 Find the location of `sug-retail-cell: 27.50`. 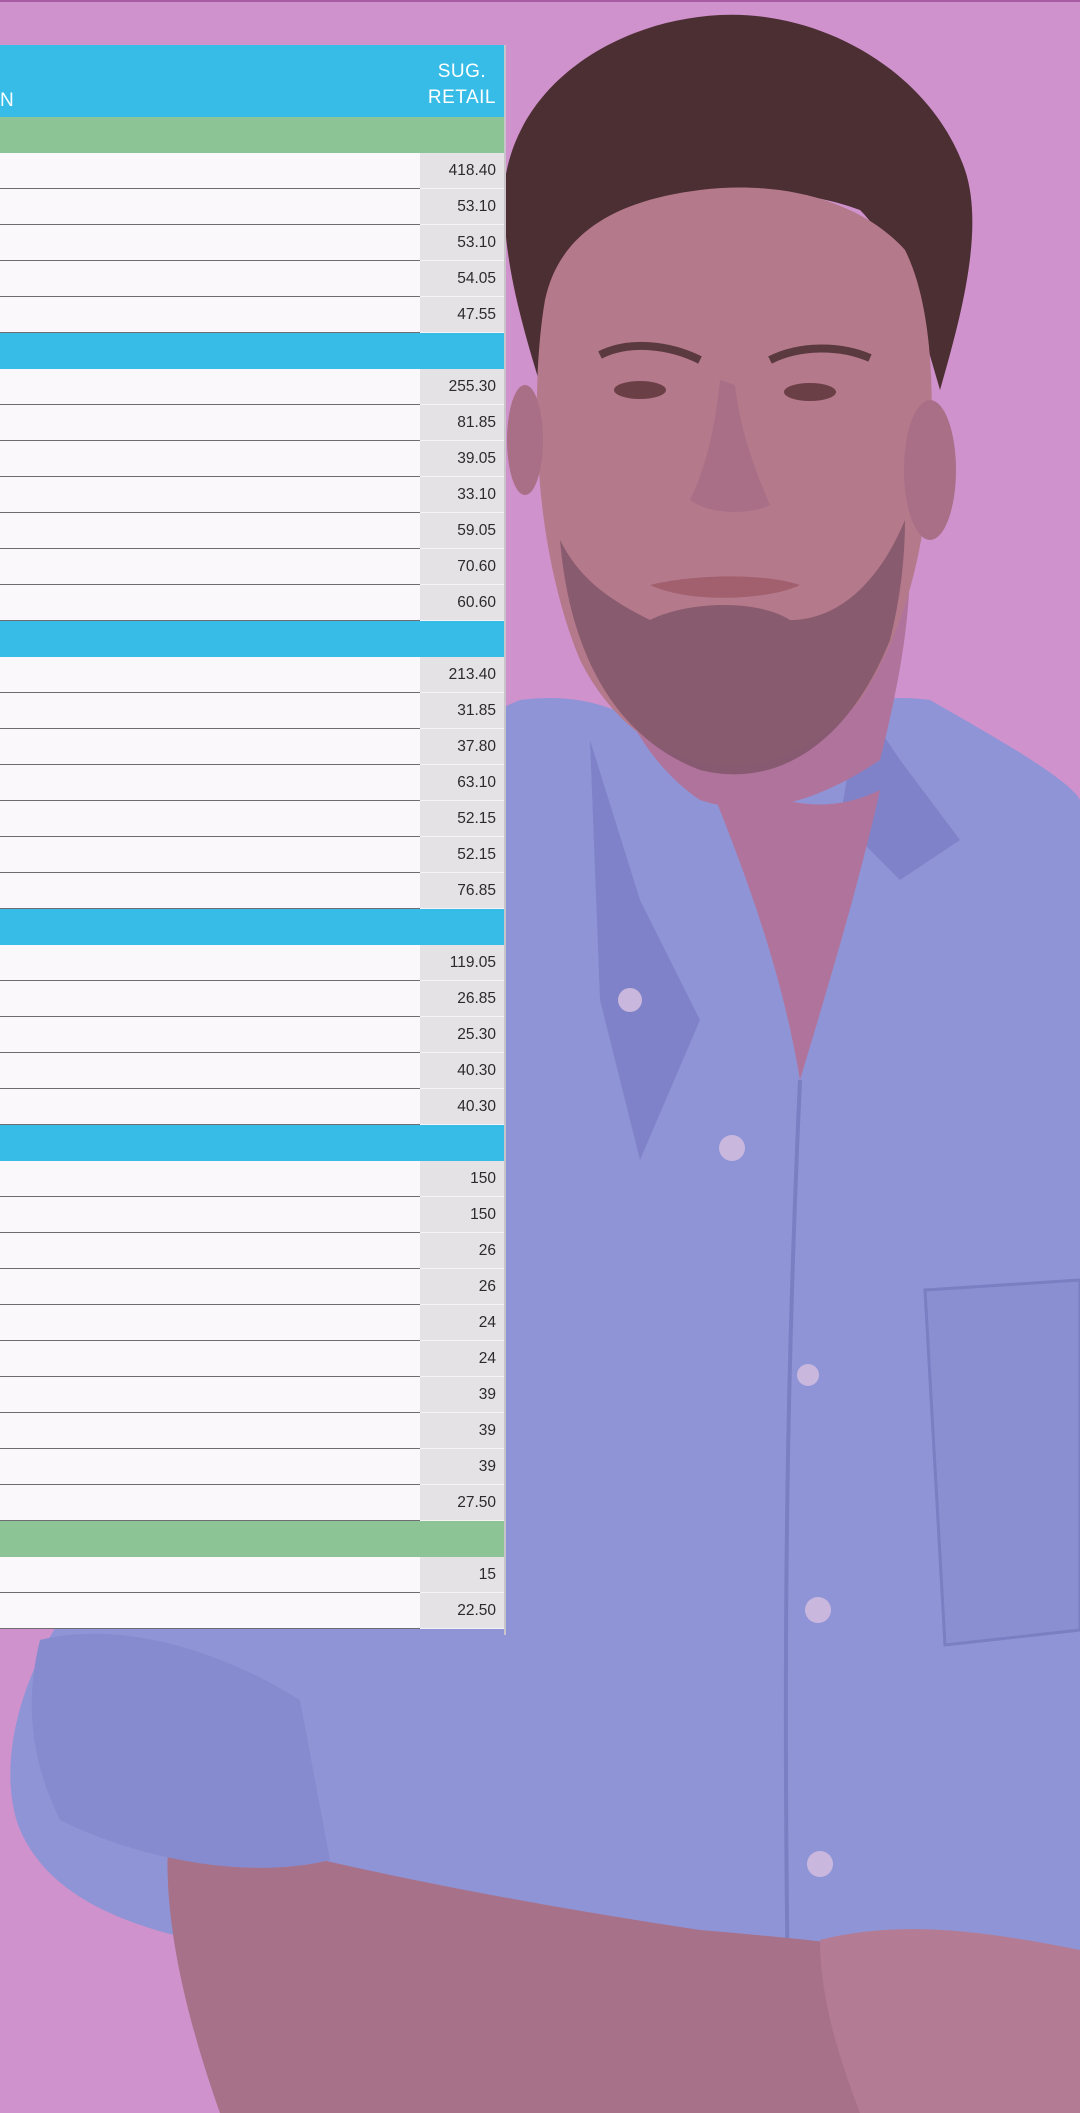

sug-retail-cell: 27.50 is located at coordinates (463, 1503).